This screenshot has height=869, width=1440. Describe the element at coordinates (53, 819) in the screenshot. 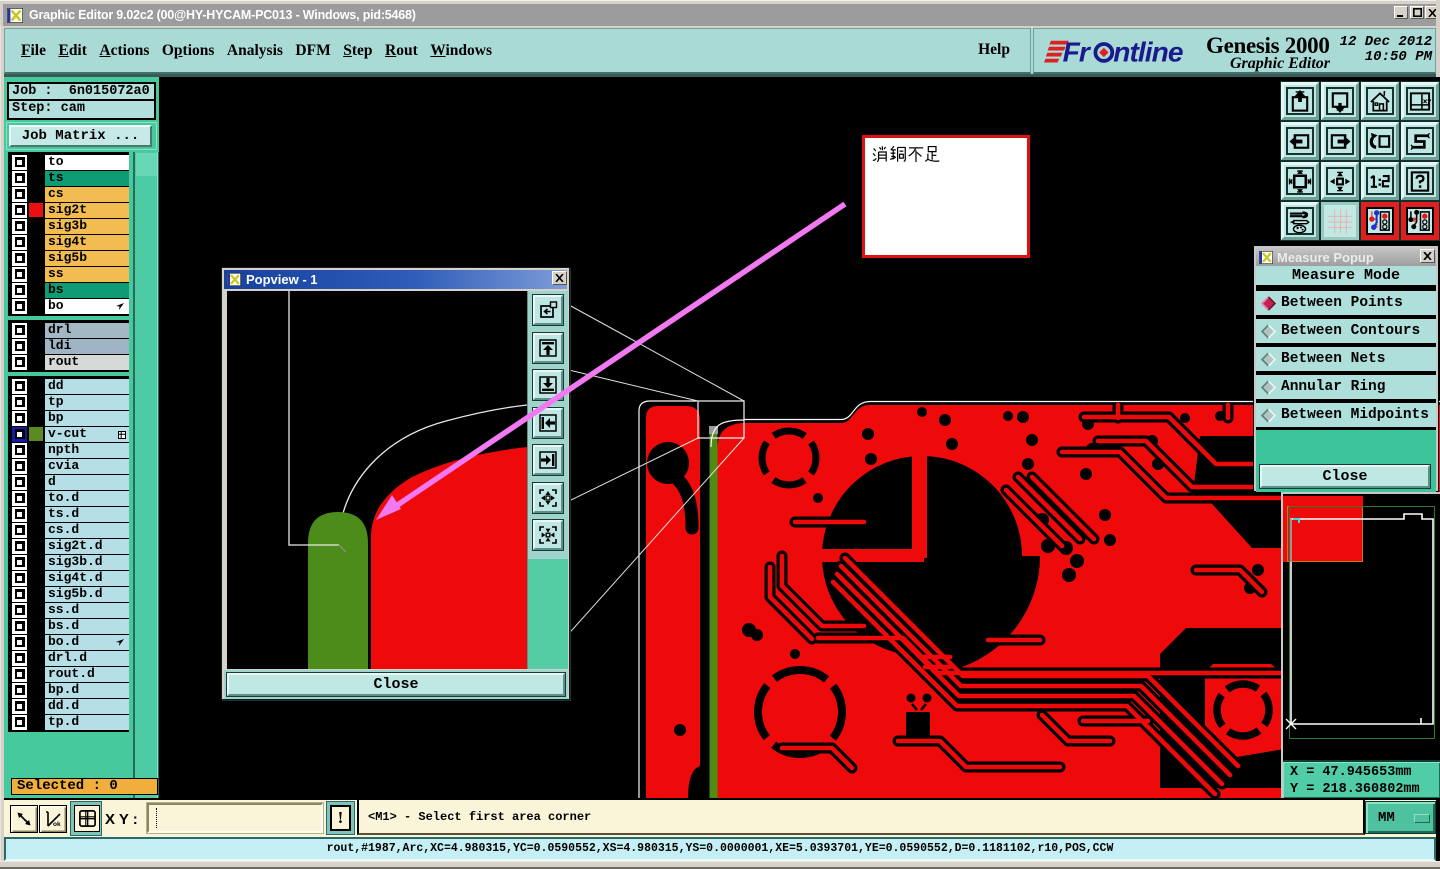

I see `snap-angle-button: ok` at that location.